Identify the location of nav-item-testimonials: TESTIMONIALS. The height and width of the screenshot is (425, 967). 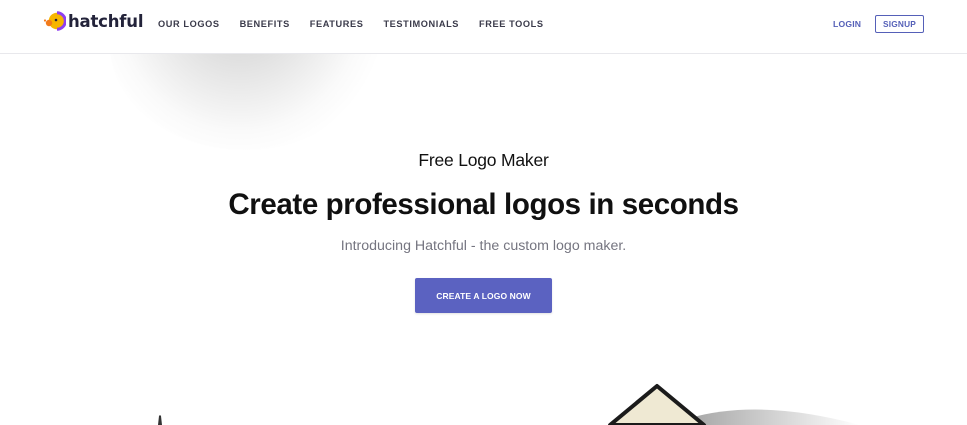
(421, 24).